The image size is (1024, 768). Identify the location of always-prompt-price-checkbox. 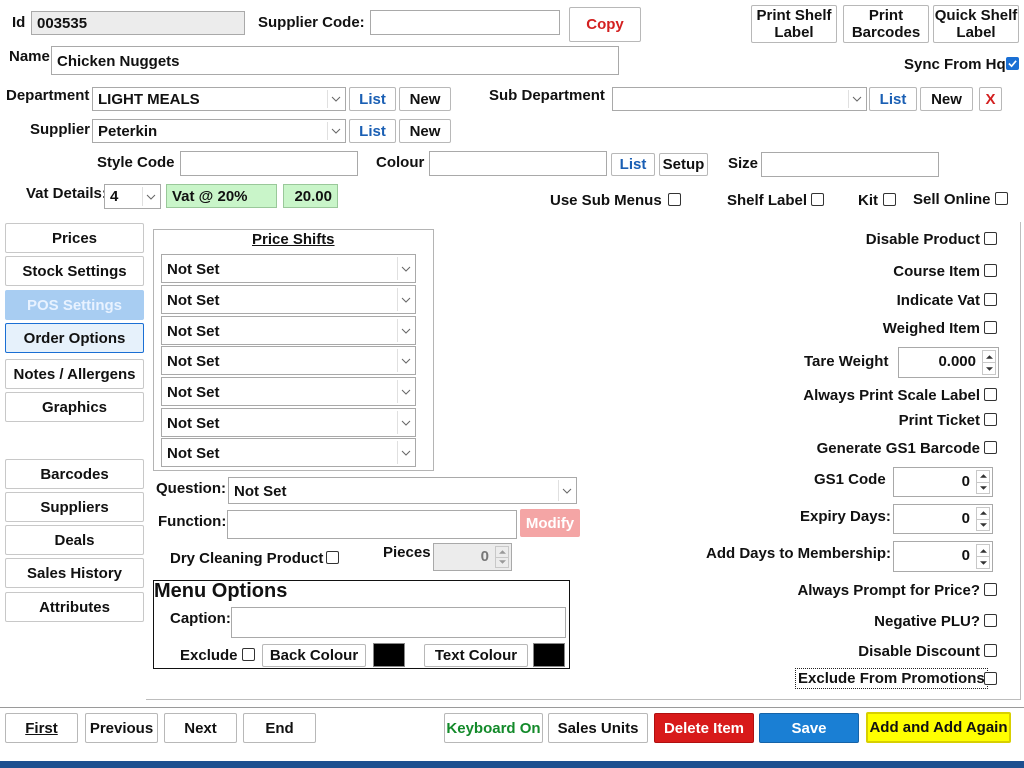
(990, 589).